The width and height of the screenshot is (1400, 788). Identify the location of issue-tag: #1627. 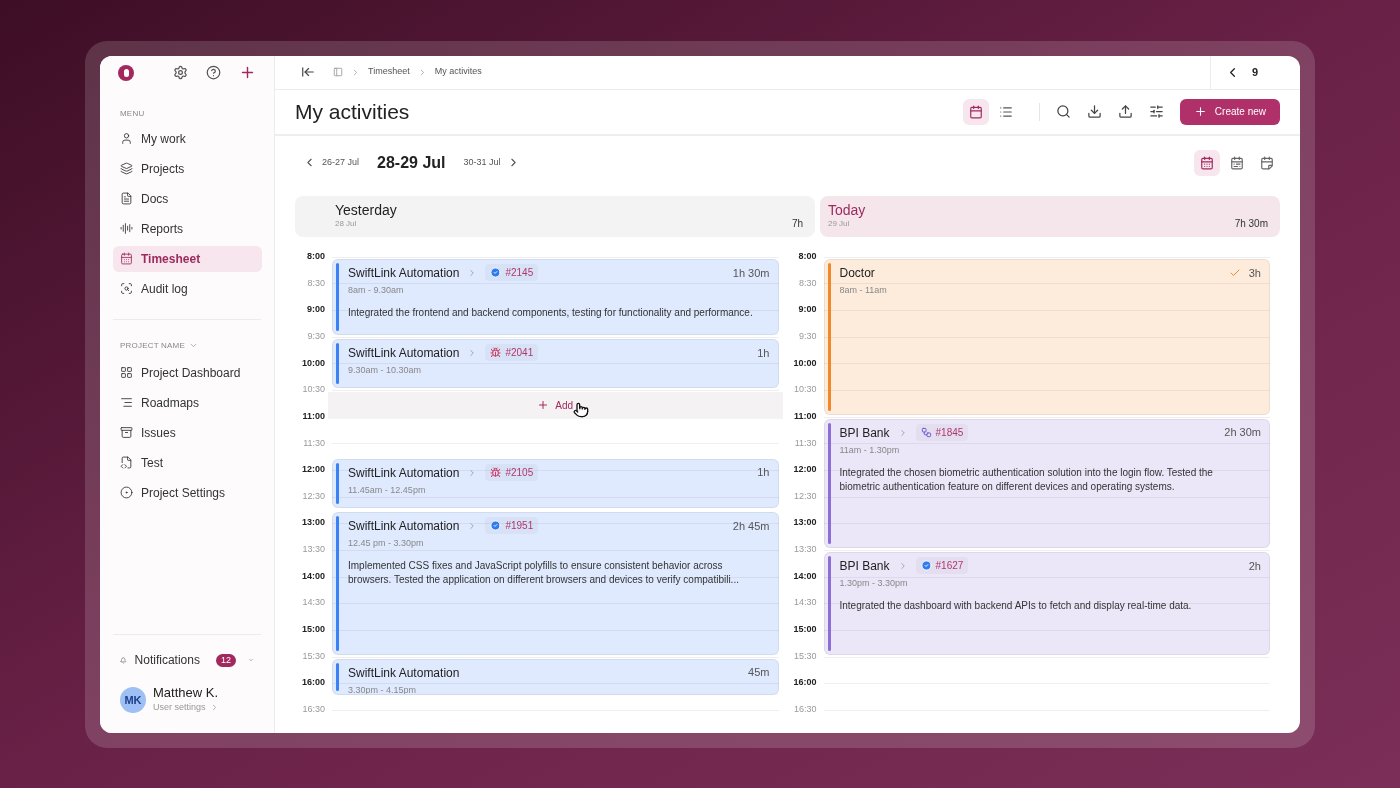
(942, 566).